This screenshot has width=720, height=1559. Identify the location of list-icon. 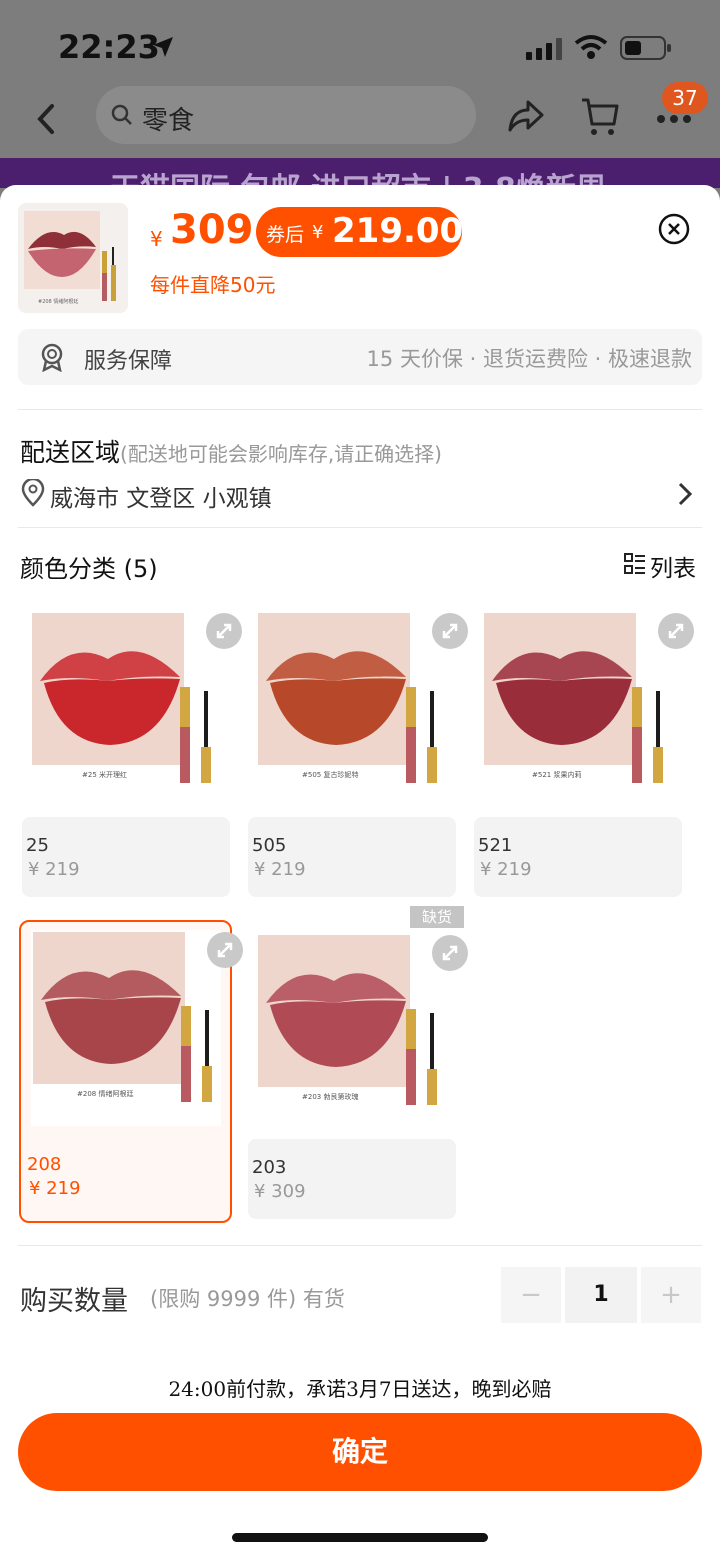
(634, 563).